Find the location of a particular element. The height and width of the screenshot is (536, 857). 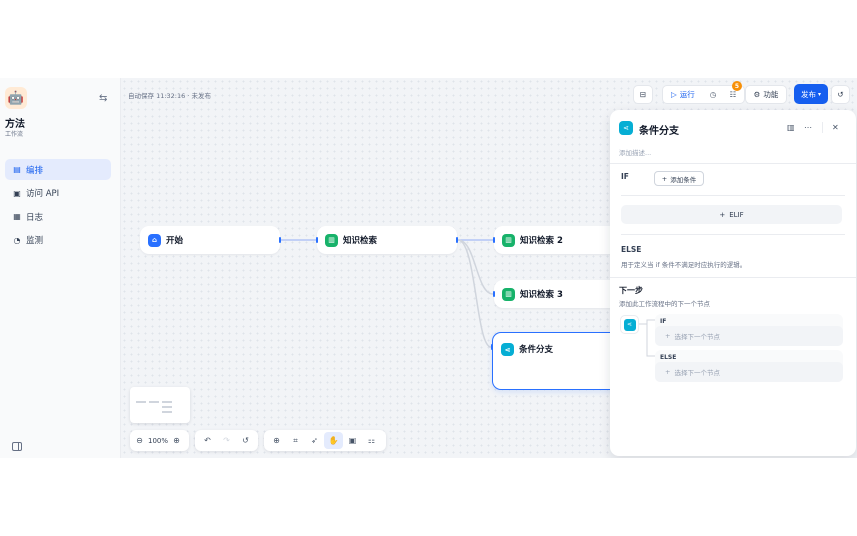

sidebar-item-label: 编排 is located at coordinates (35, 170).